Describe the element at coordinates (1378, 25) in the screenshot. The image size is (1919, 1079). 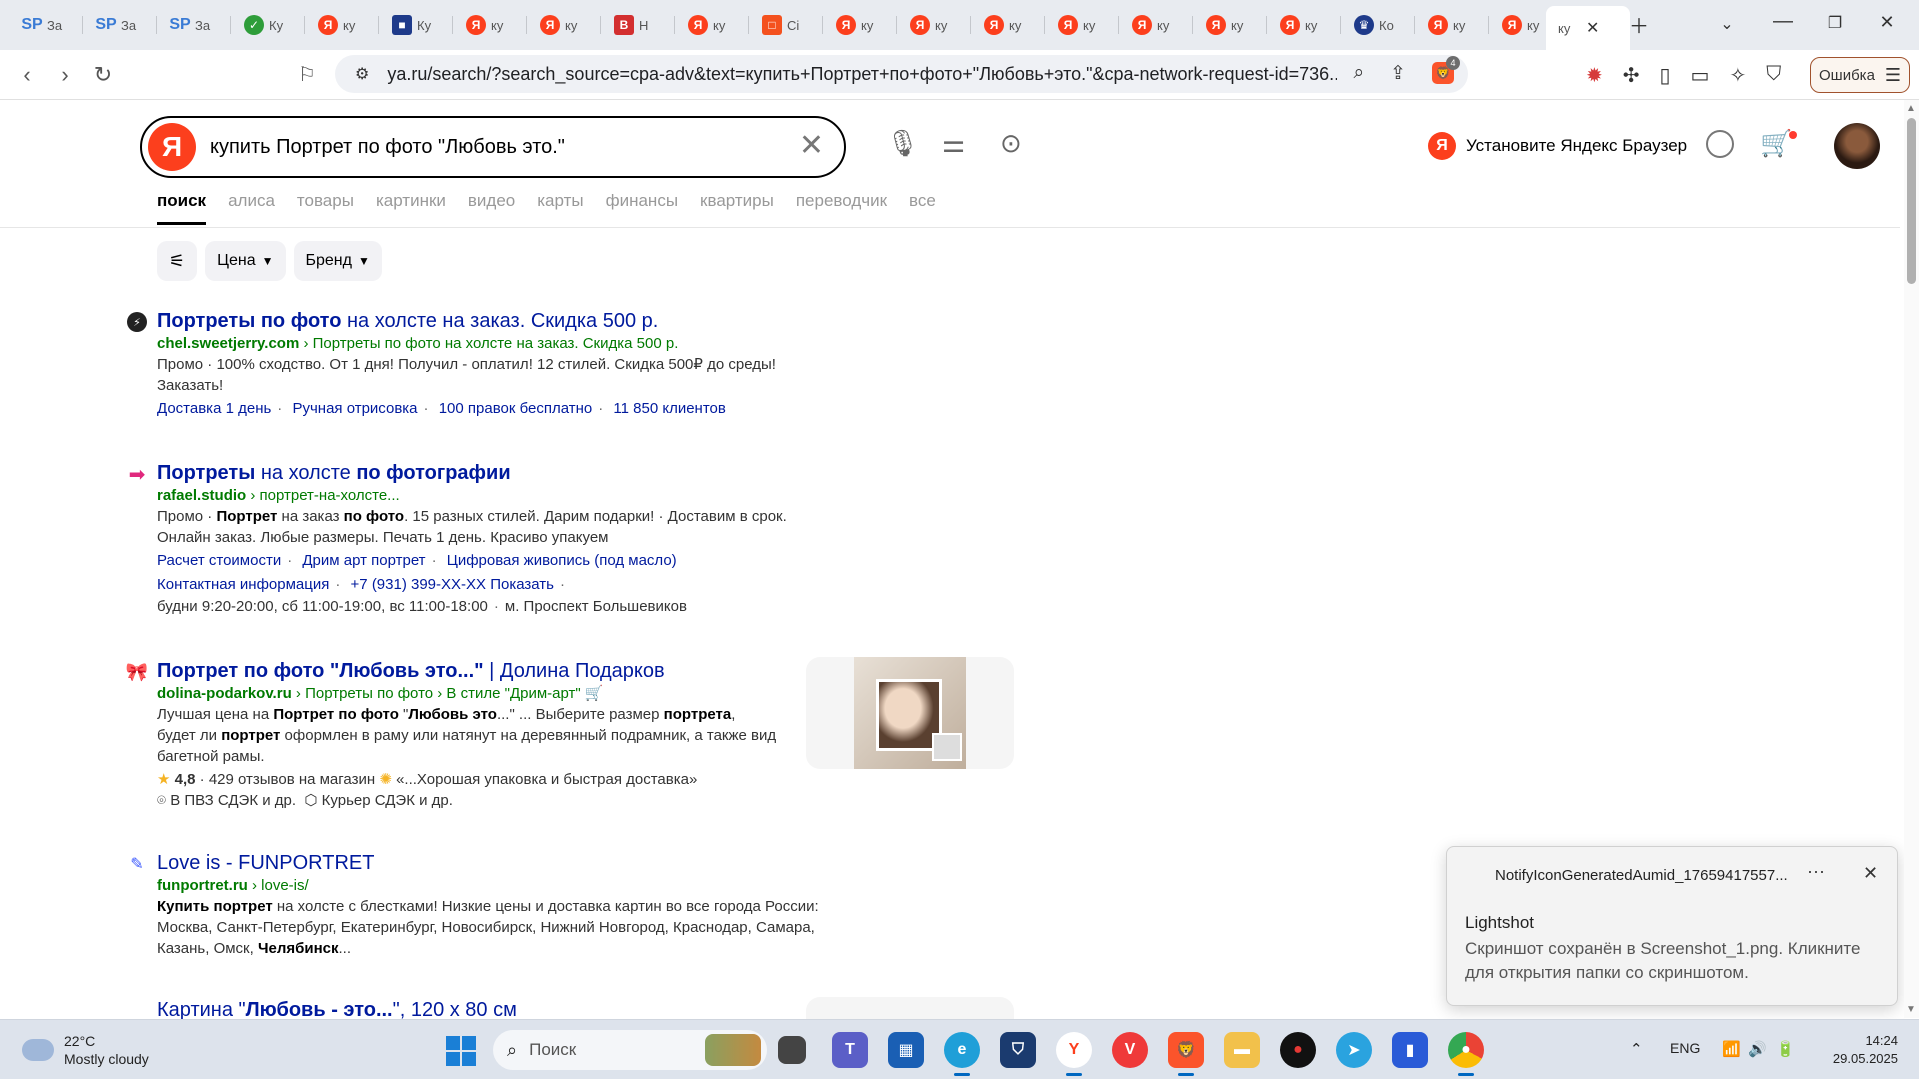
I see `browser-tab: ♛ Ко` at that location.